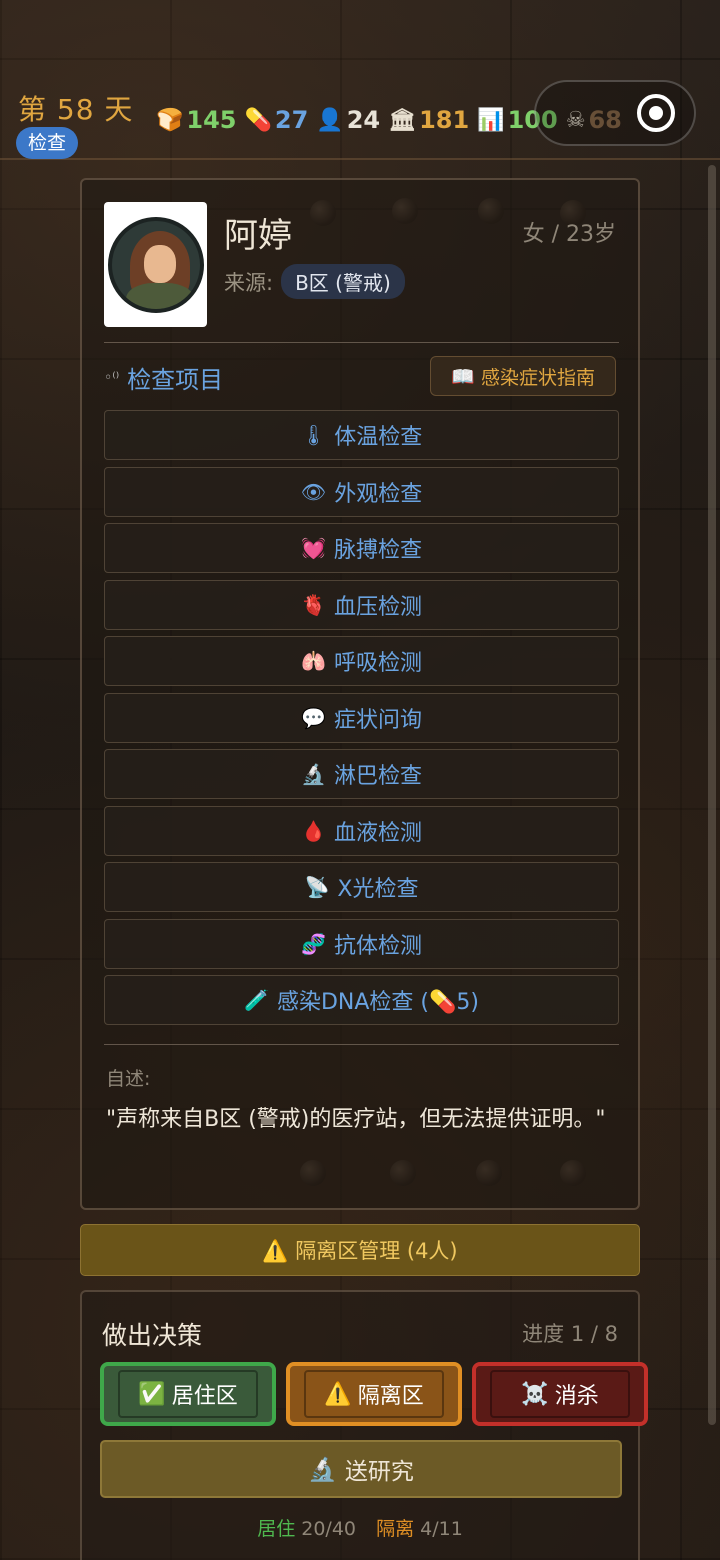 The height and width of the screenshot is (1560, 720). What do you see at coordinates (258, 120) in the screenshot?
I see `pill-icon: 💊` at bounding box center [258, 120].